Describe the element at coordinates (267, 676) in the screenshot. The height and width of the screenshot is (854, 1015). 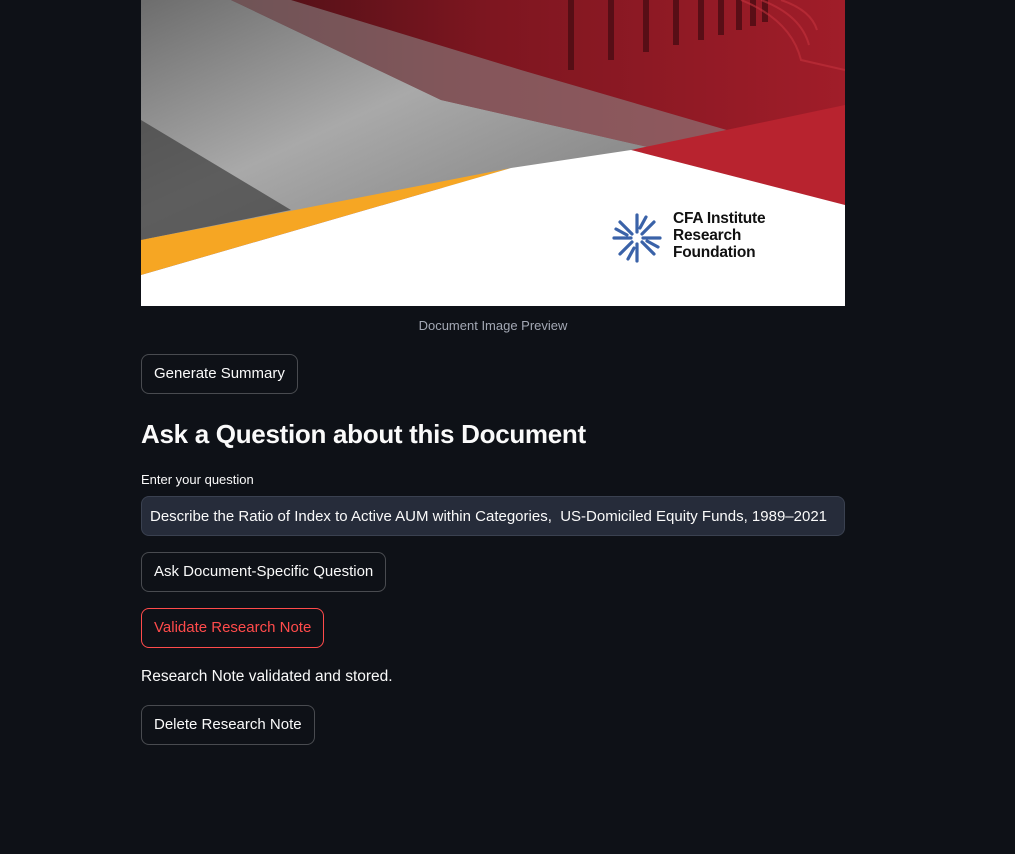
I see `status-message: Research Note validated and stored.` at that location.